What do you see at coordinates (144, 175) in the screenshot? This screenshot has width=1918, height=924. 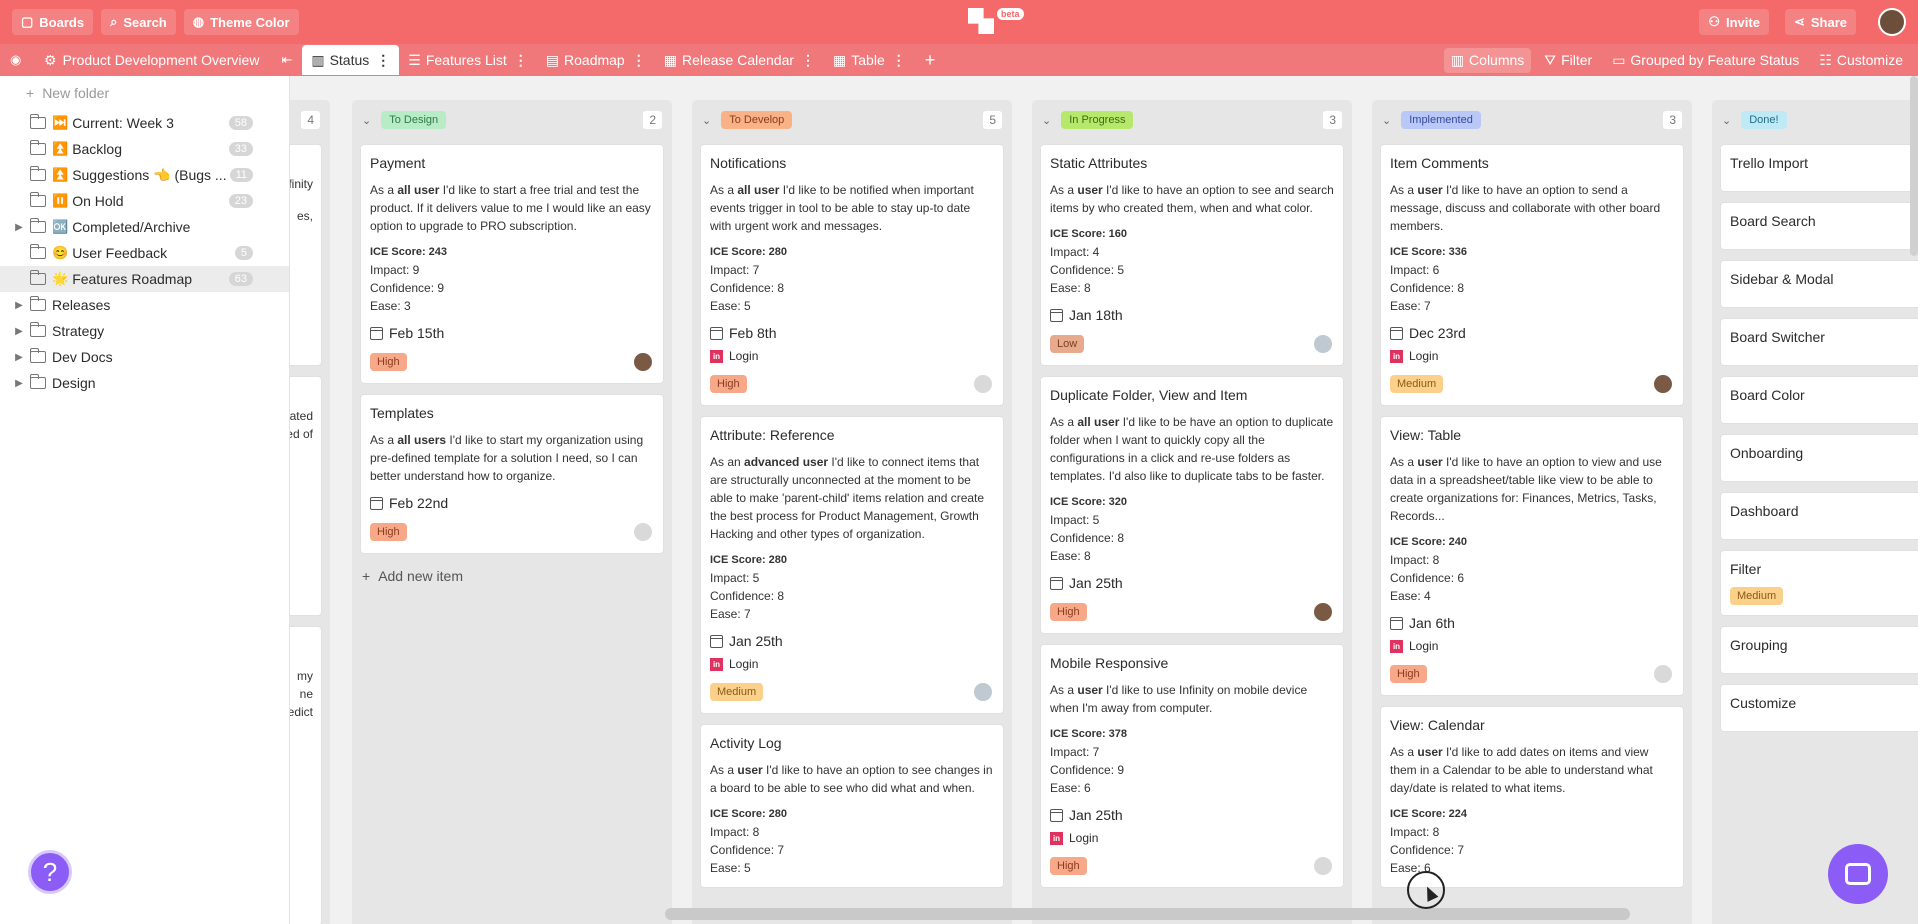 I see `folder-item: ⏫ Suggestions 👈 (Bugs ... 11` at bounding box center [144, 175].